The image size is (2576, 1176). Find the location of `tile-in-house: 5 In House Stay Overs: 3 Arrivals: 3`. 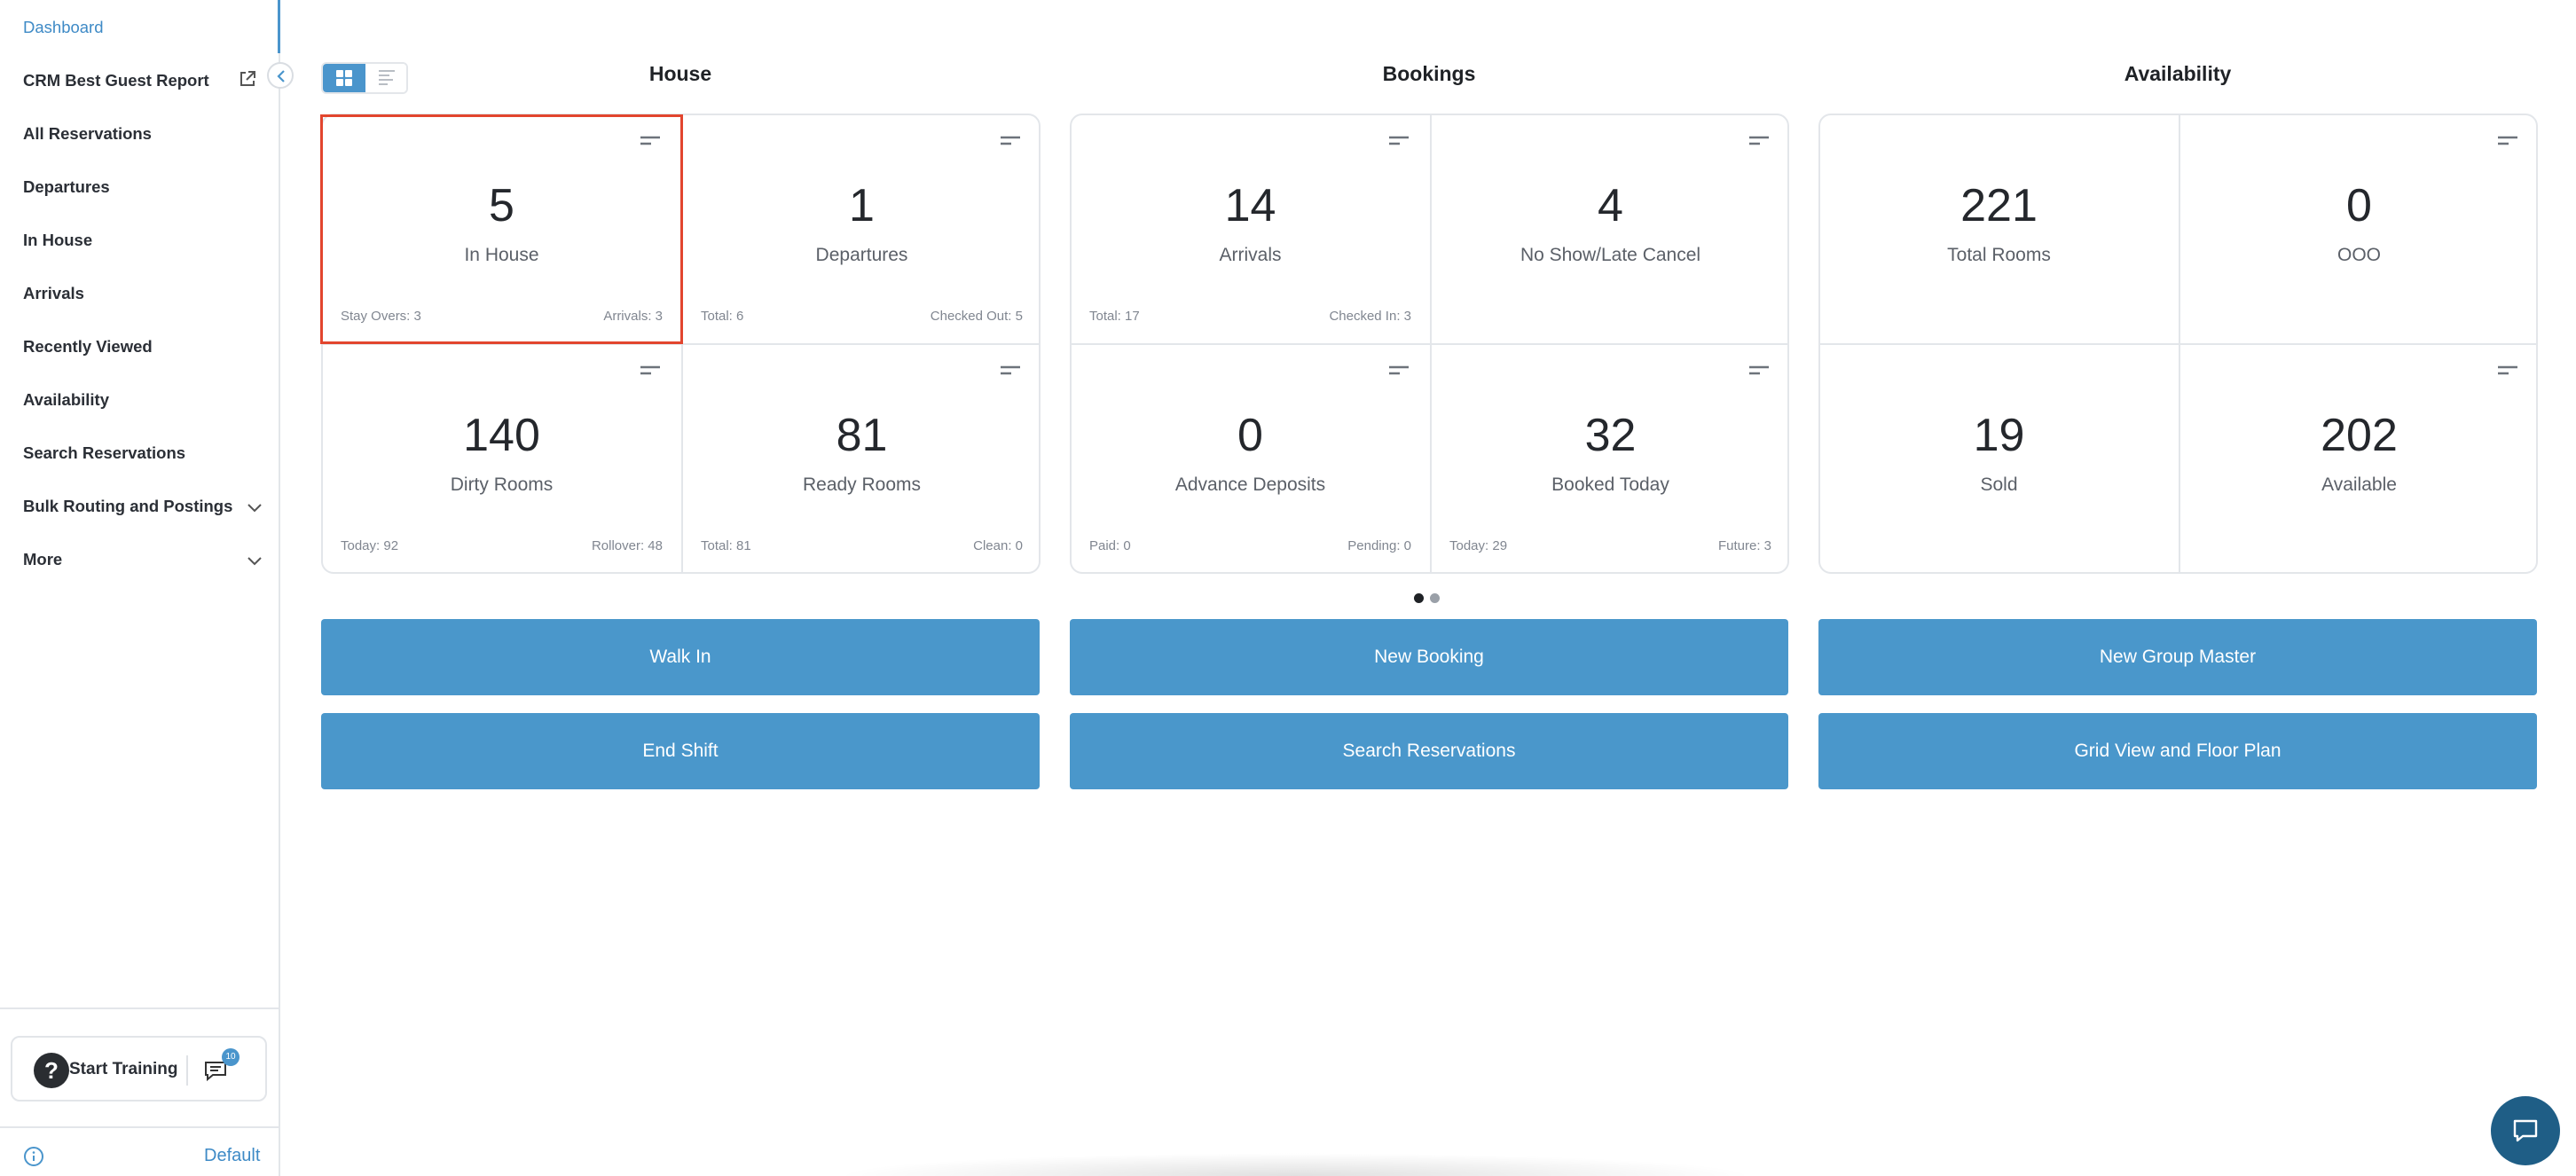

tile-in-house: 5 In House Stay Overs: 3 Arrivals: 3 is located at coordinates (501, 229).